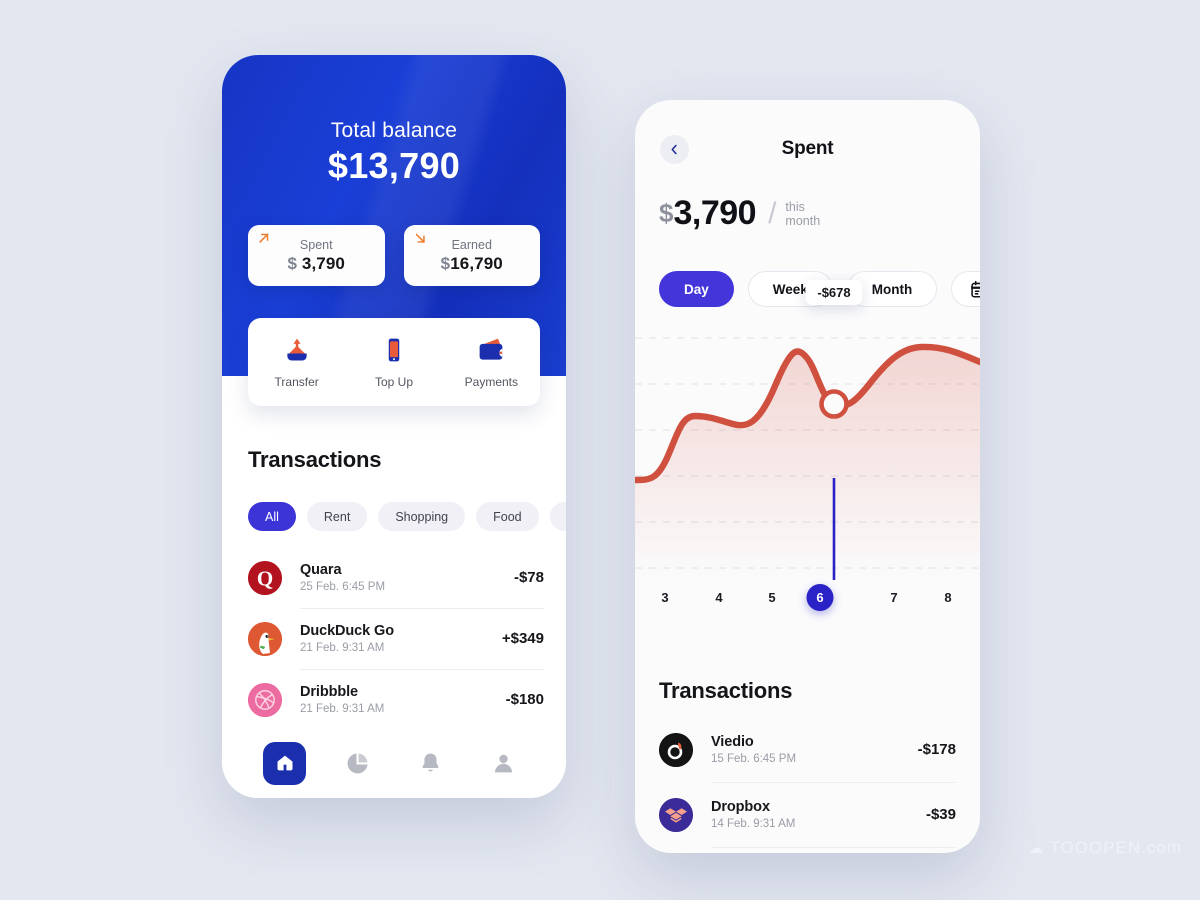  Describe the element at coordinates (272, 516) in the screenshot. I see `chip-all: All` at that location.